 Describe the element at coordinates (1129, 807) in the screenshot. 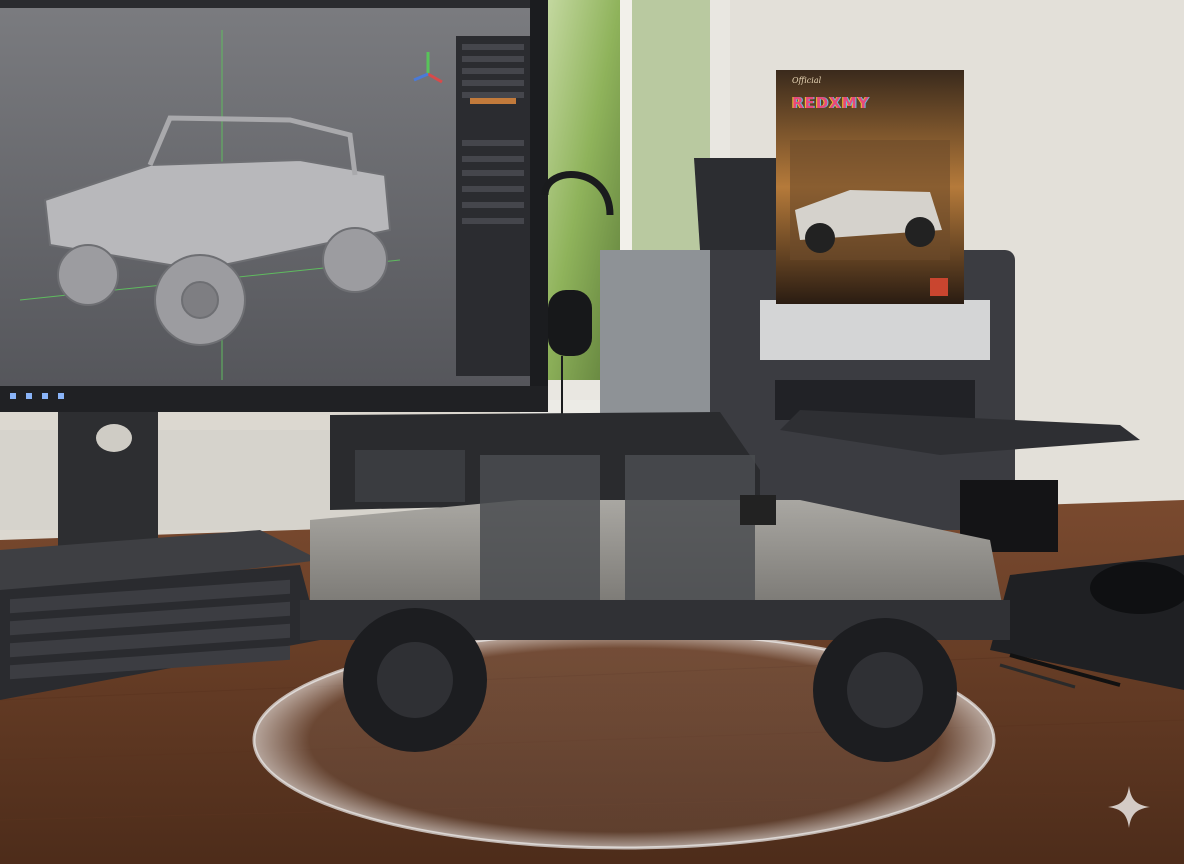

I see `sparkle-icon` at that location.